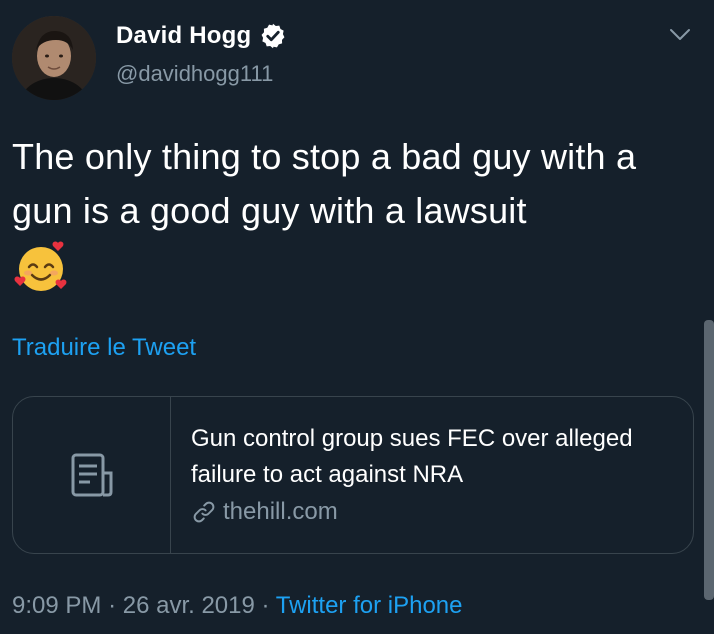  I want to click on smiling-face-with-hearts-icon, so click(40, 266).